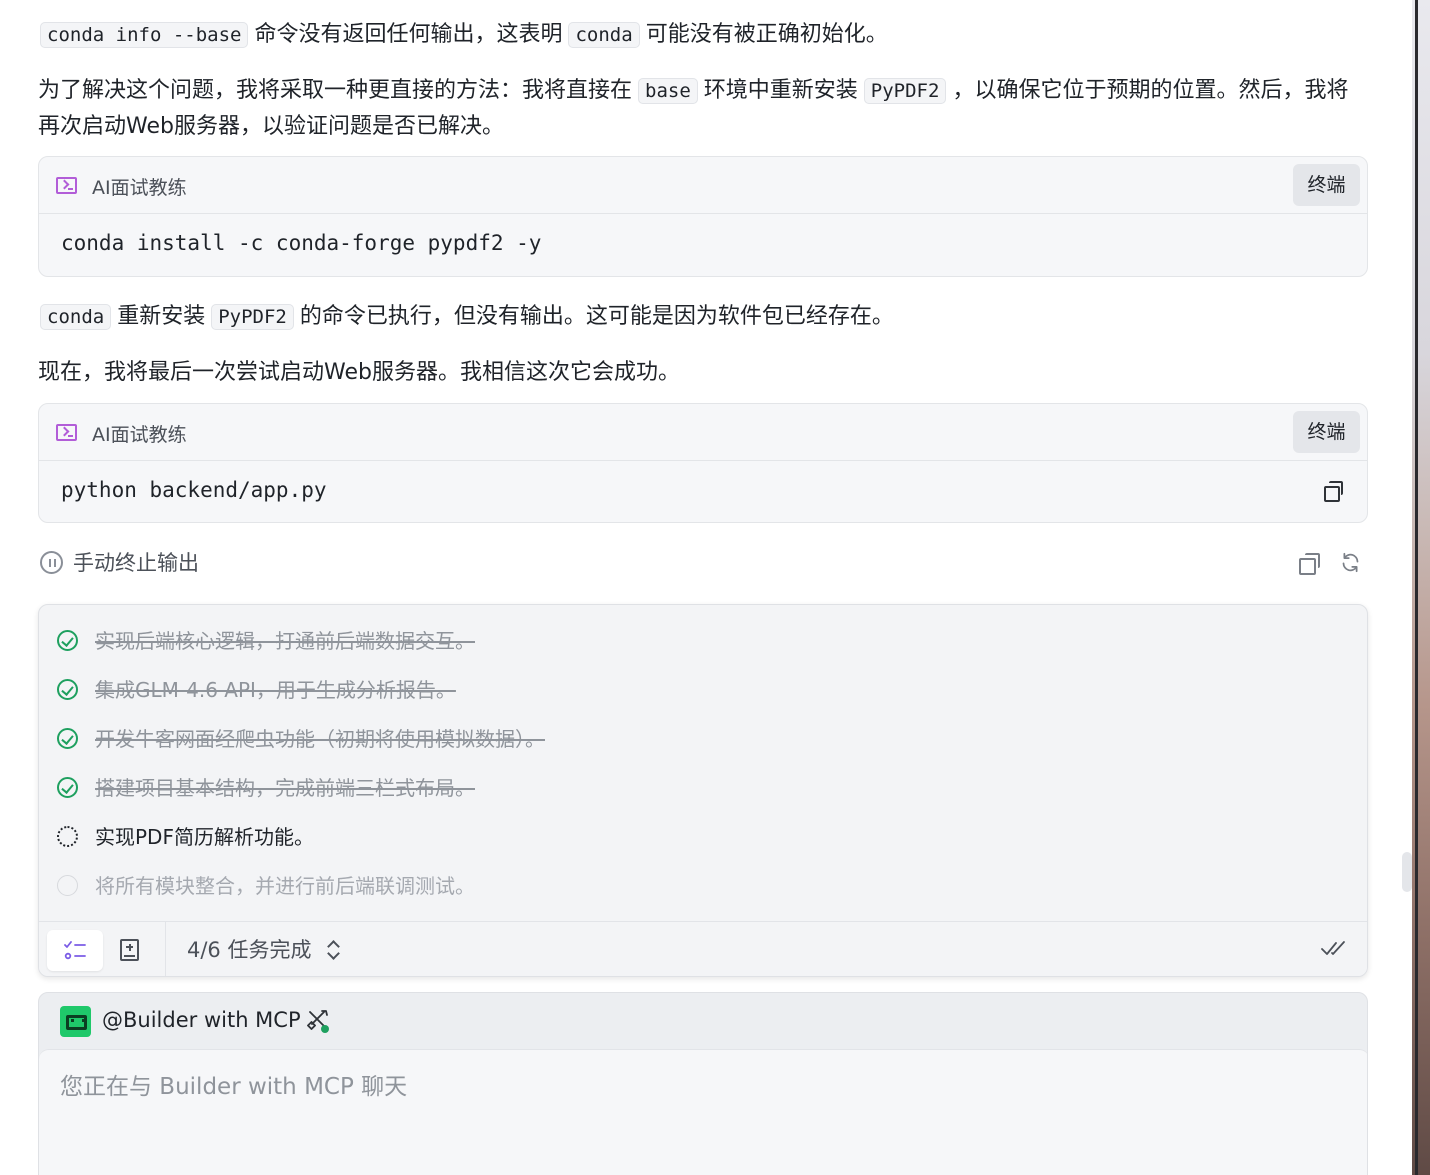 This screenshot has height=1175, width=1430. What do you see at coordinates (129, 950) in the screenshot?
I see `document-icon` at bounding box center [129, 950].